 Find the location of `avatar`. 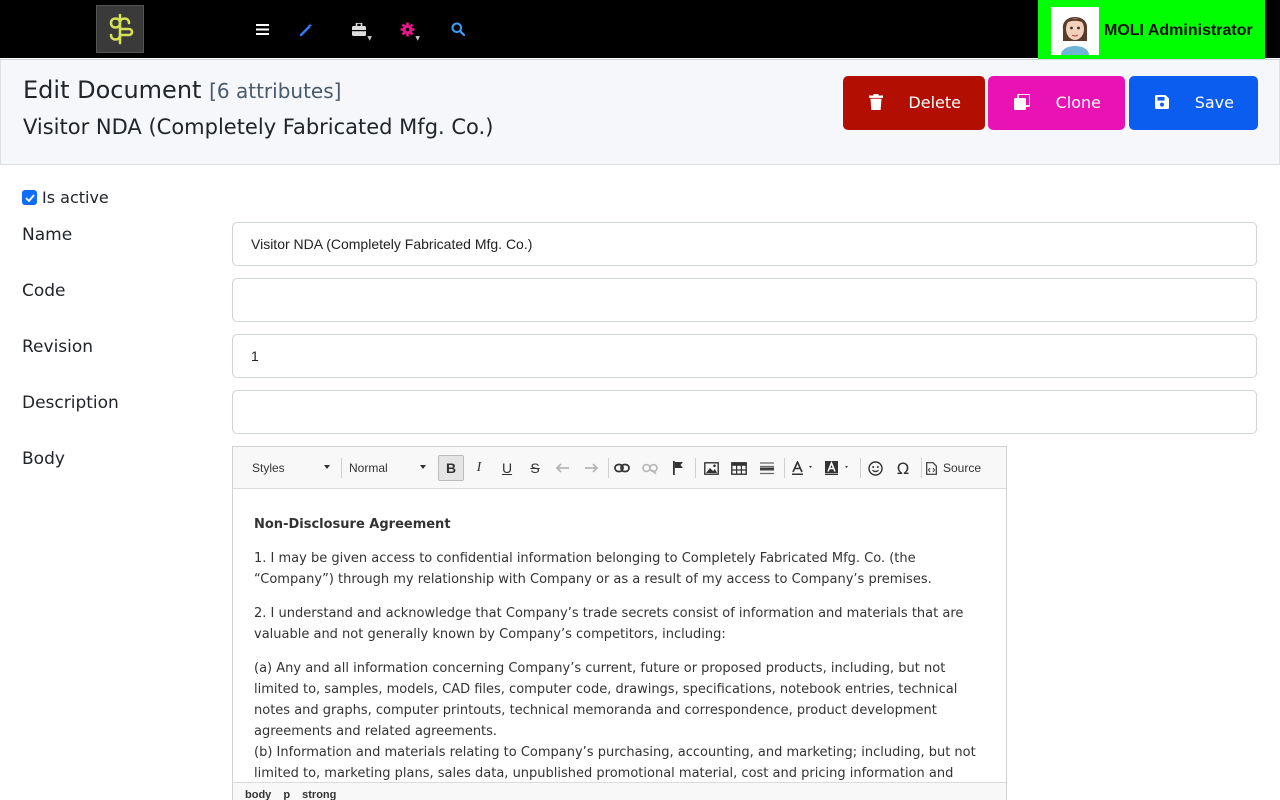

avatar is located at coordinates (1075, 30).